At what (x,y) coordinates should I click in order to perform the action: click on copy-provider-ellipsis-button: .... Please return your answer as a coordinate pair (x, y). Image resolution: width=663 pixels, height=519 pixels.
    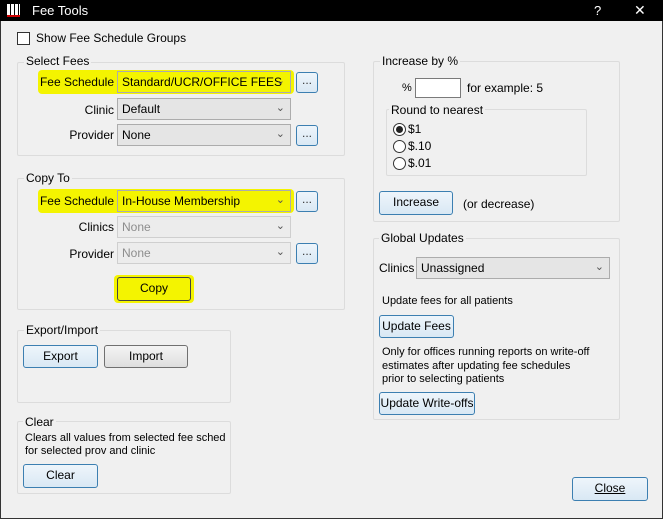
    Looking at the image, I should click on (307, 253).